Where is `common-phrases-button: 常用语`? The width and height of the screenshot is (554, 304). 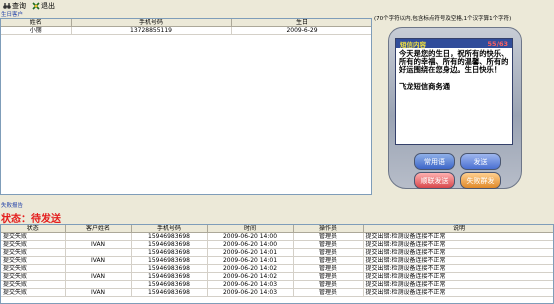 common-phrases-button: 常用语 is located at coordinates (434, 161).